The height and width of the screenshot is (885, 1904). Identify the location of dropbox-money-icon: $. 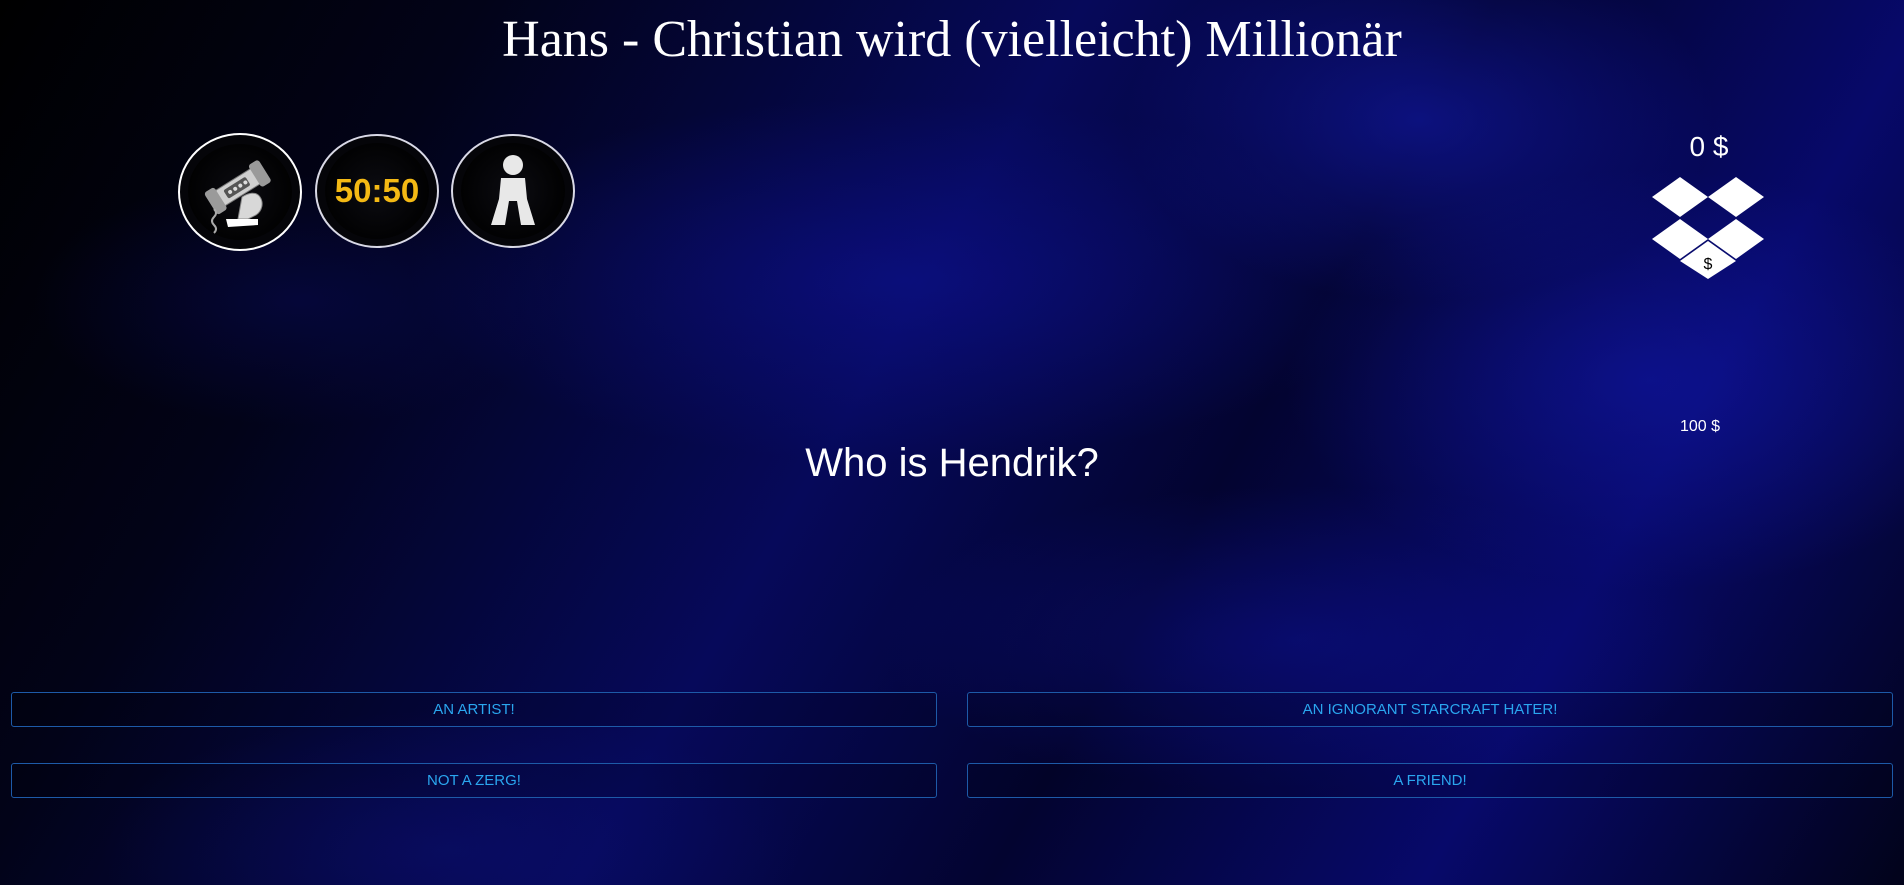
(1708, 228).